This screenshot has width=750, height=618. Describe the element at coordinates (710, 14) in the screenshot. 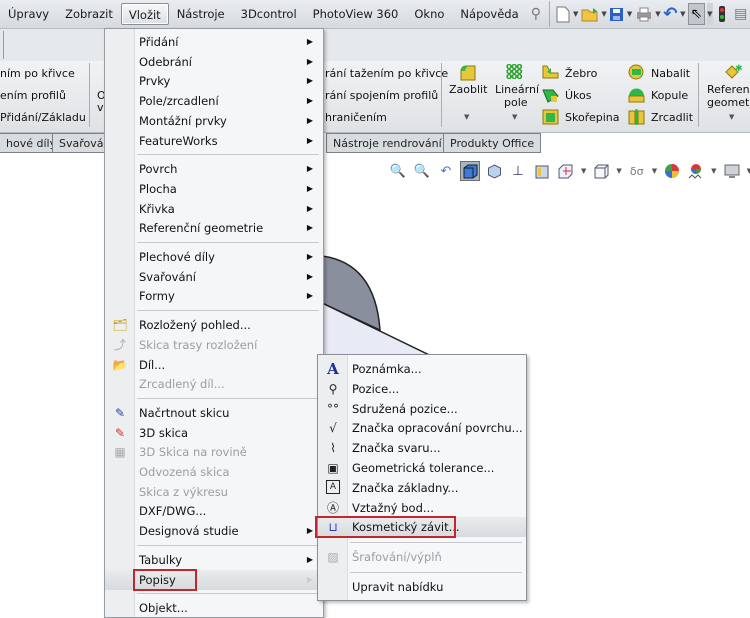

I see `select-dropdown-icon: ▼` at that location.